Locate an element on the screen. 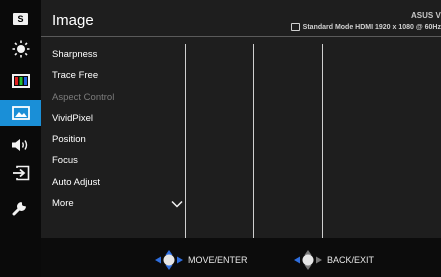 The height and width of the screenshot is (277, 441). menu-item-sharpness: Sharpness is located at coordinates (114, 59).